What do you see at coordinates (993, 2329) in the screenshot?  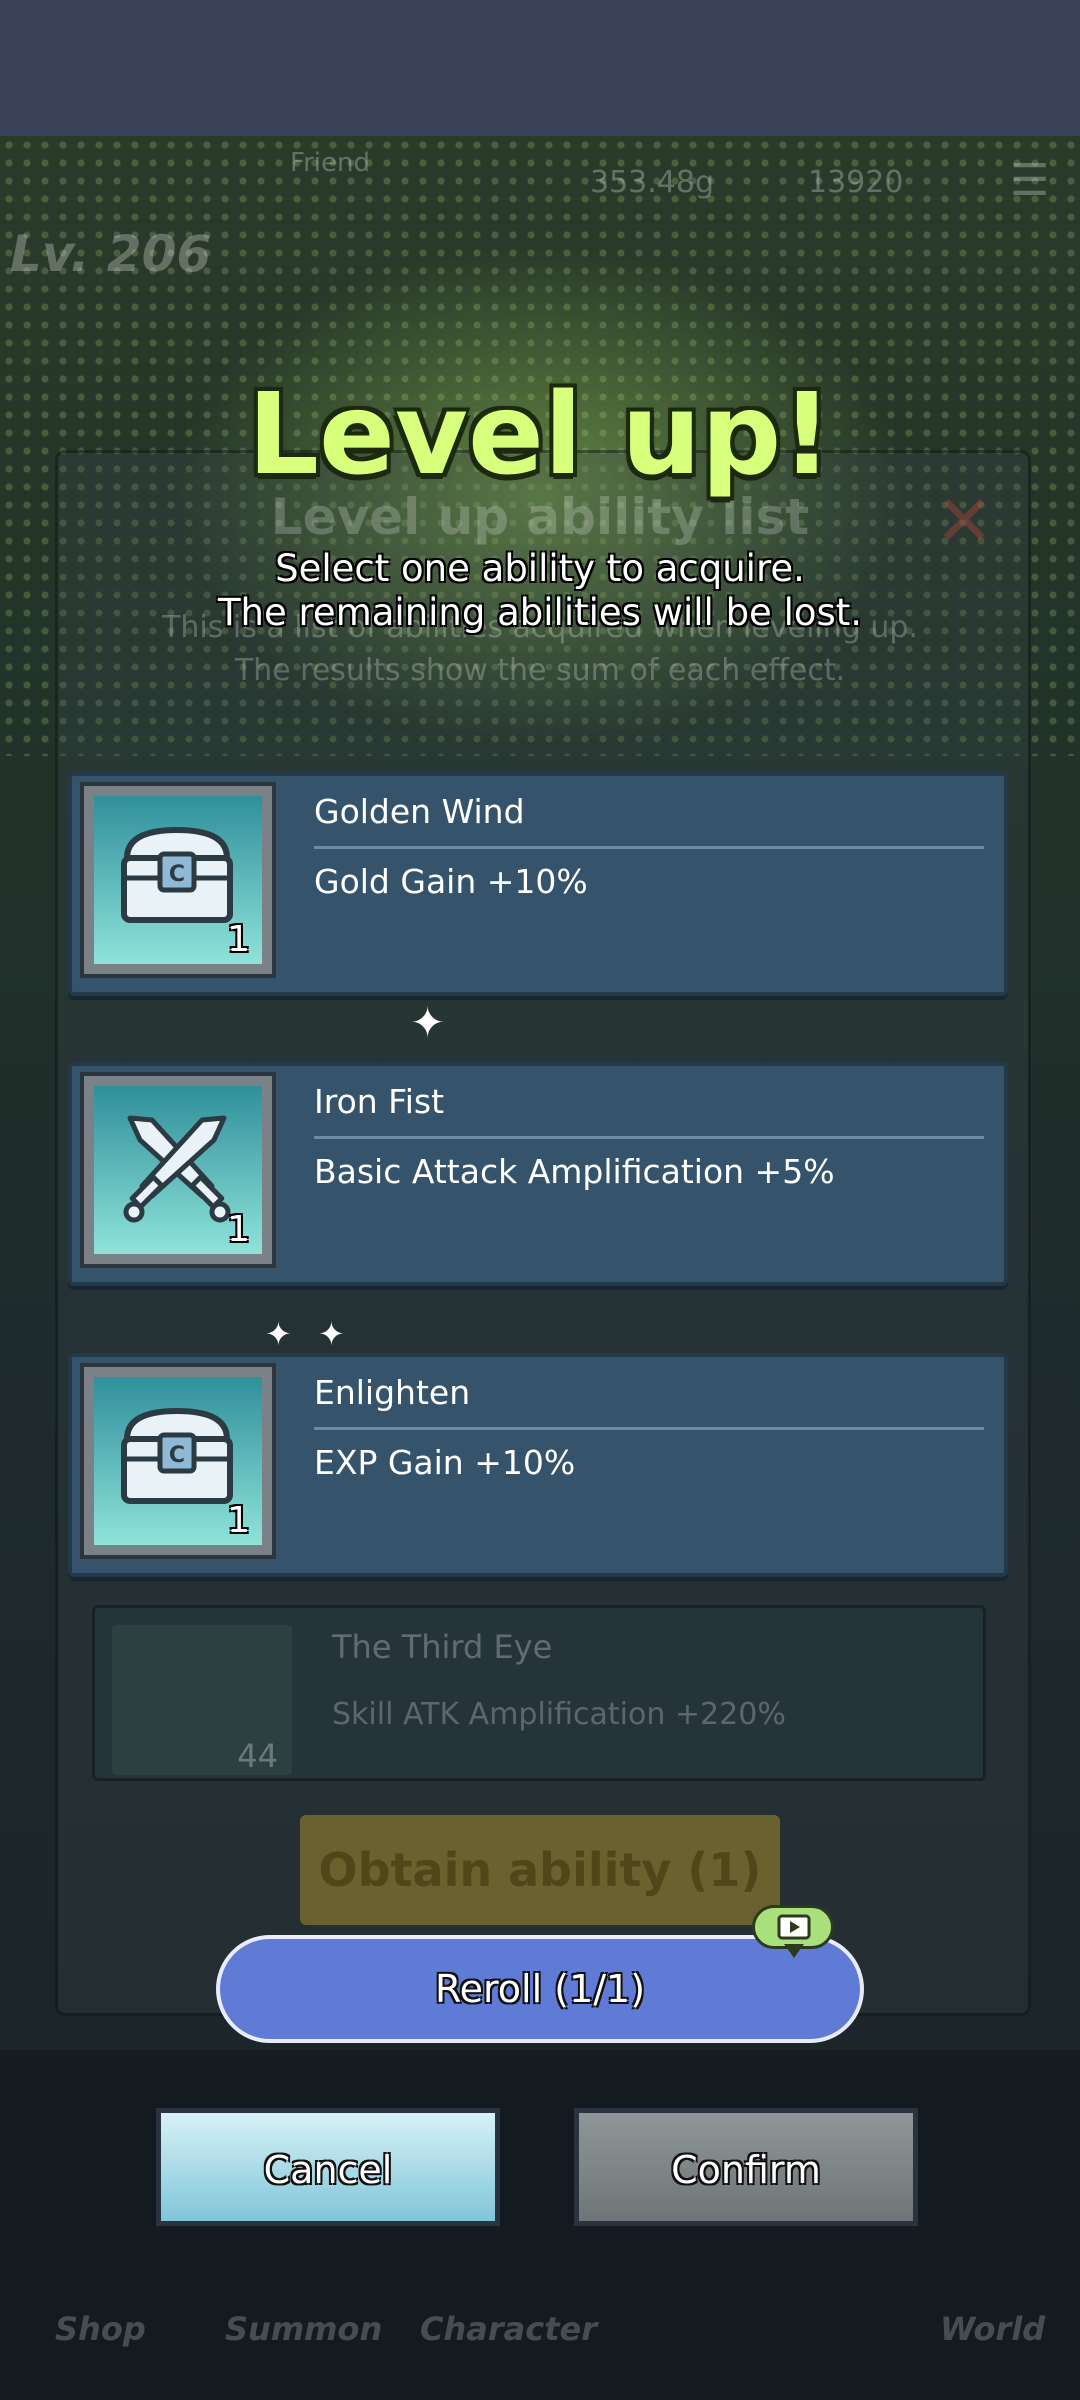 I see `nav-world-label: World` at bounding box center [993, 2329].